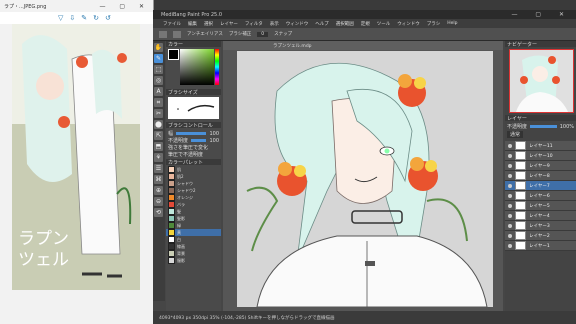 The image size is (576, 324). Describe the element at coordinates (193, 232) in the screenshot. I see `palette-item: 黄` at that location.